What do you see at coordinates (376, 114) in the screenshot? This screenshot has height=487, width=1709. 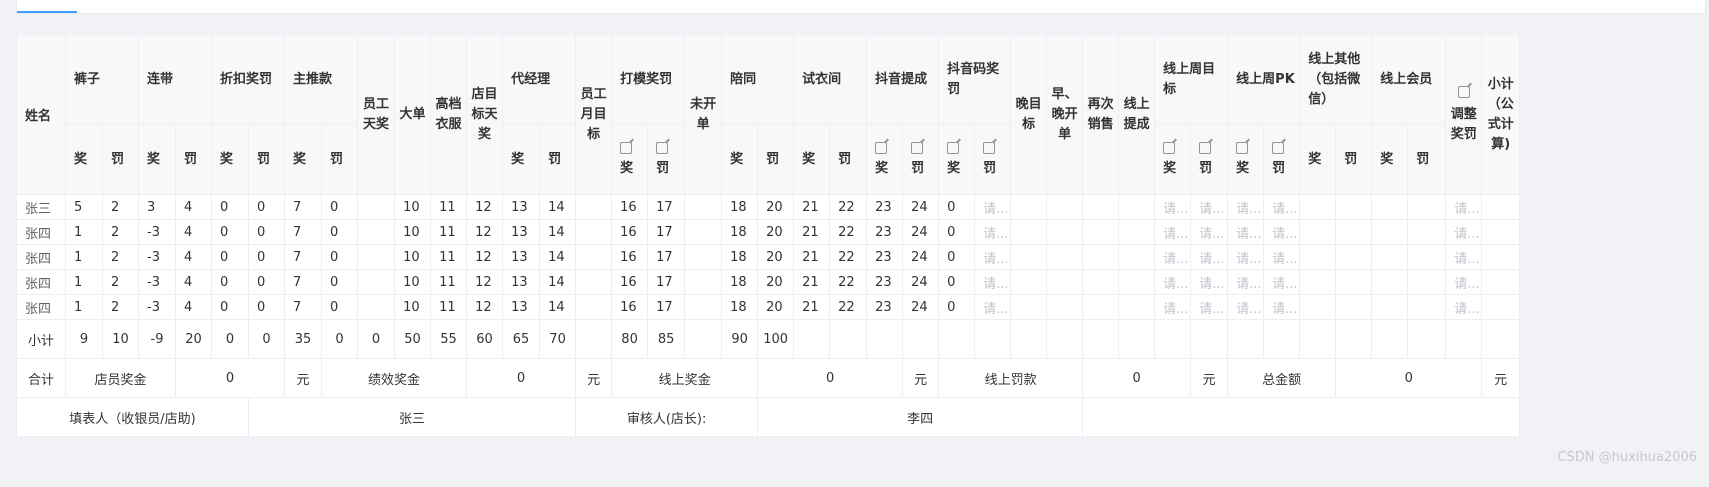 I see `column-header: 员工天奖` at bounding box center [376, 114].